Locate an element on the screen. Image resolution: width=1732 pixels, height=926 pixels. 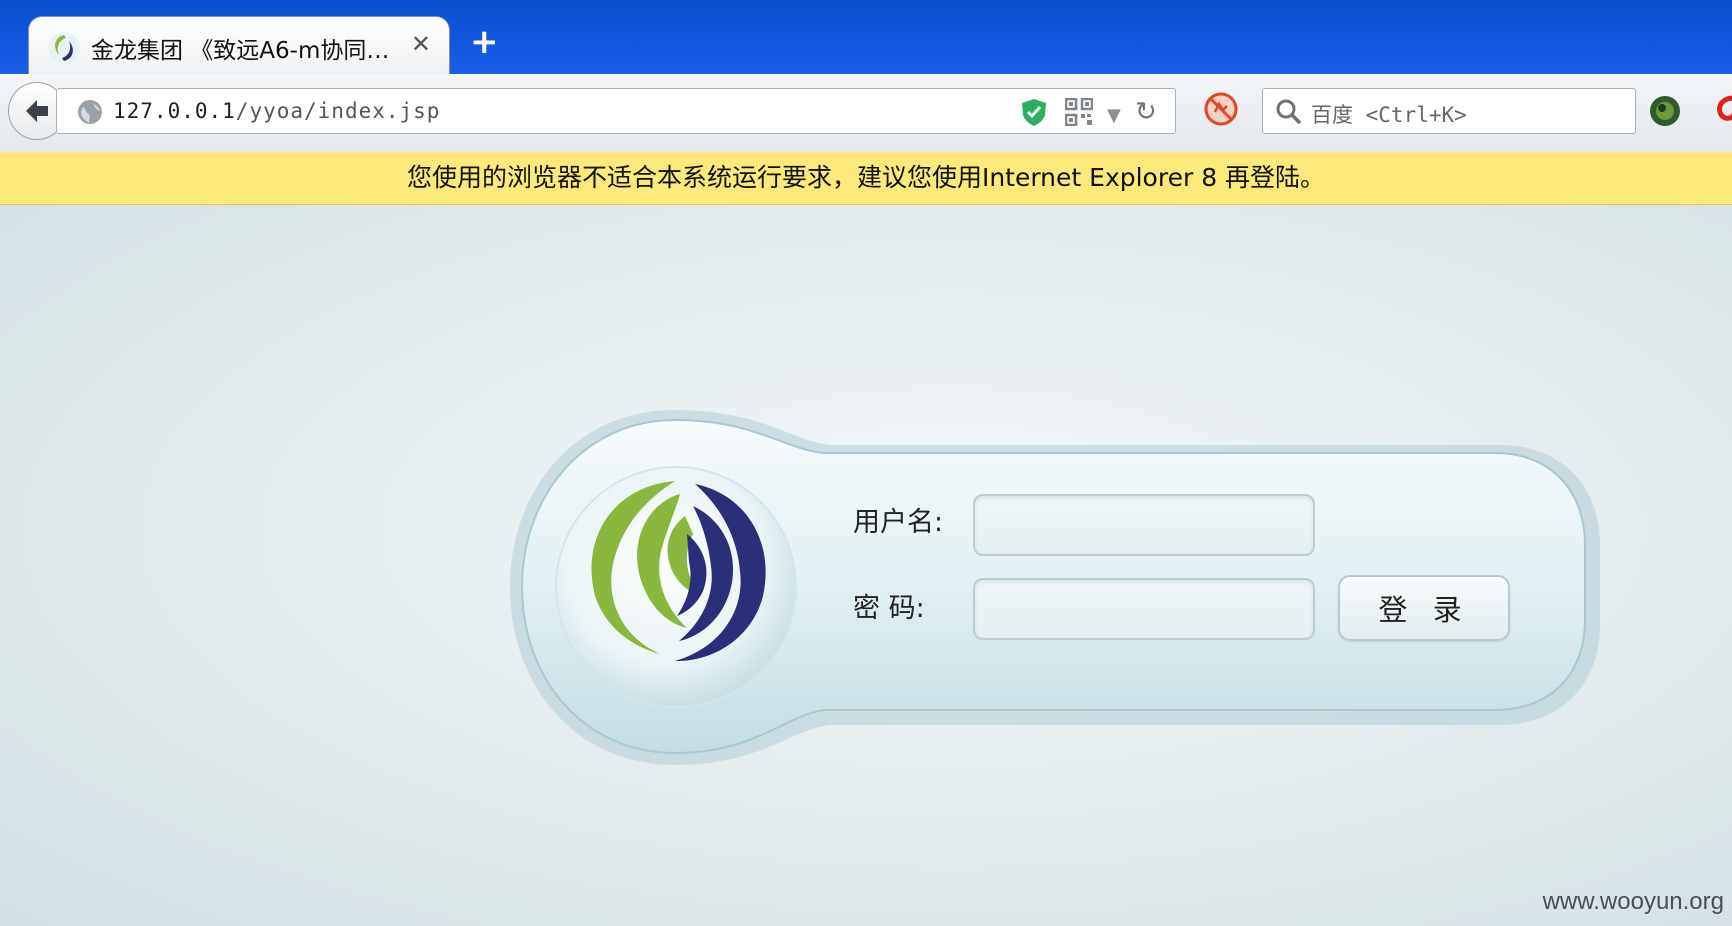
search-icon is located at coordinates (1289, 112).